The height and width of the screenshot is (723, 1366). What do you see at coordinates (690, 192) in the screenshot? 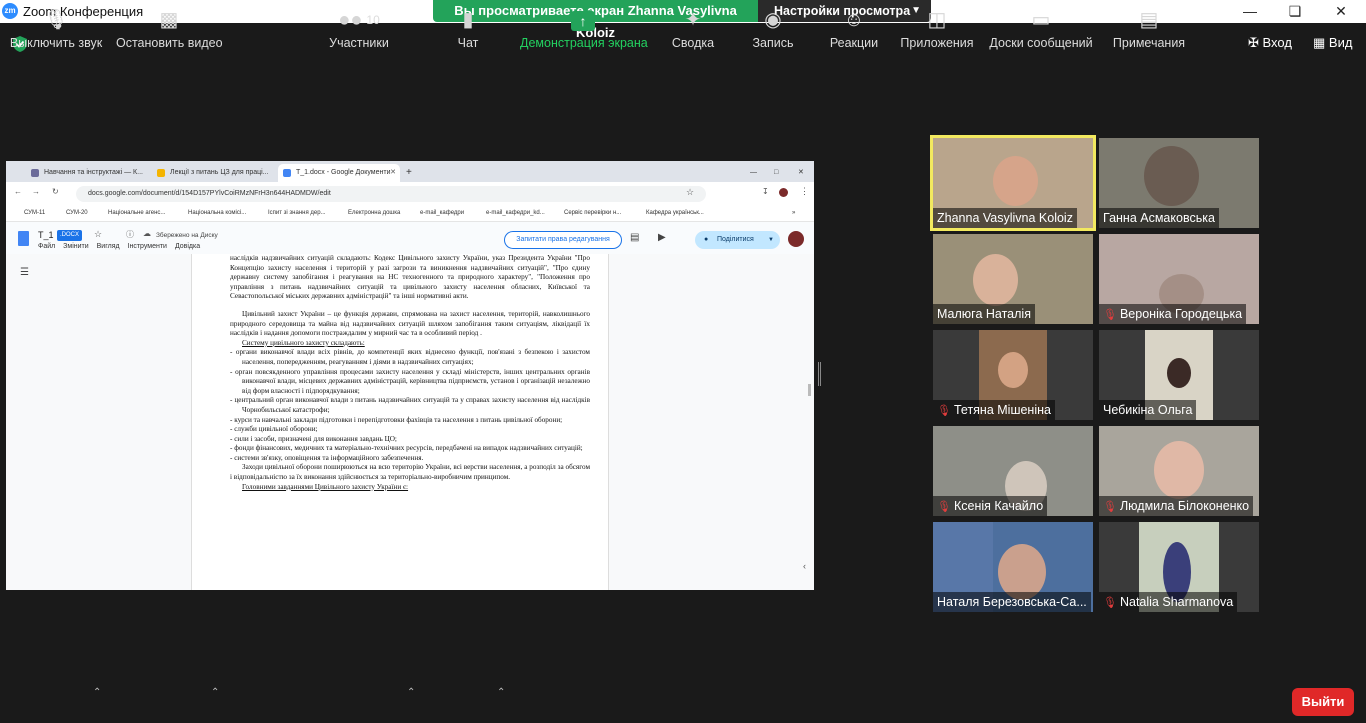
I see `bookmark-star-icon: ☆` at bounding box center [690, 192].